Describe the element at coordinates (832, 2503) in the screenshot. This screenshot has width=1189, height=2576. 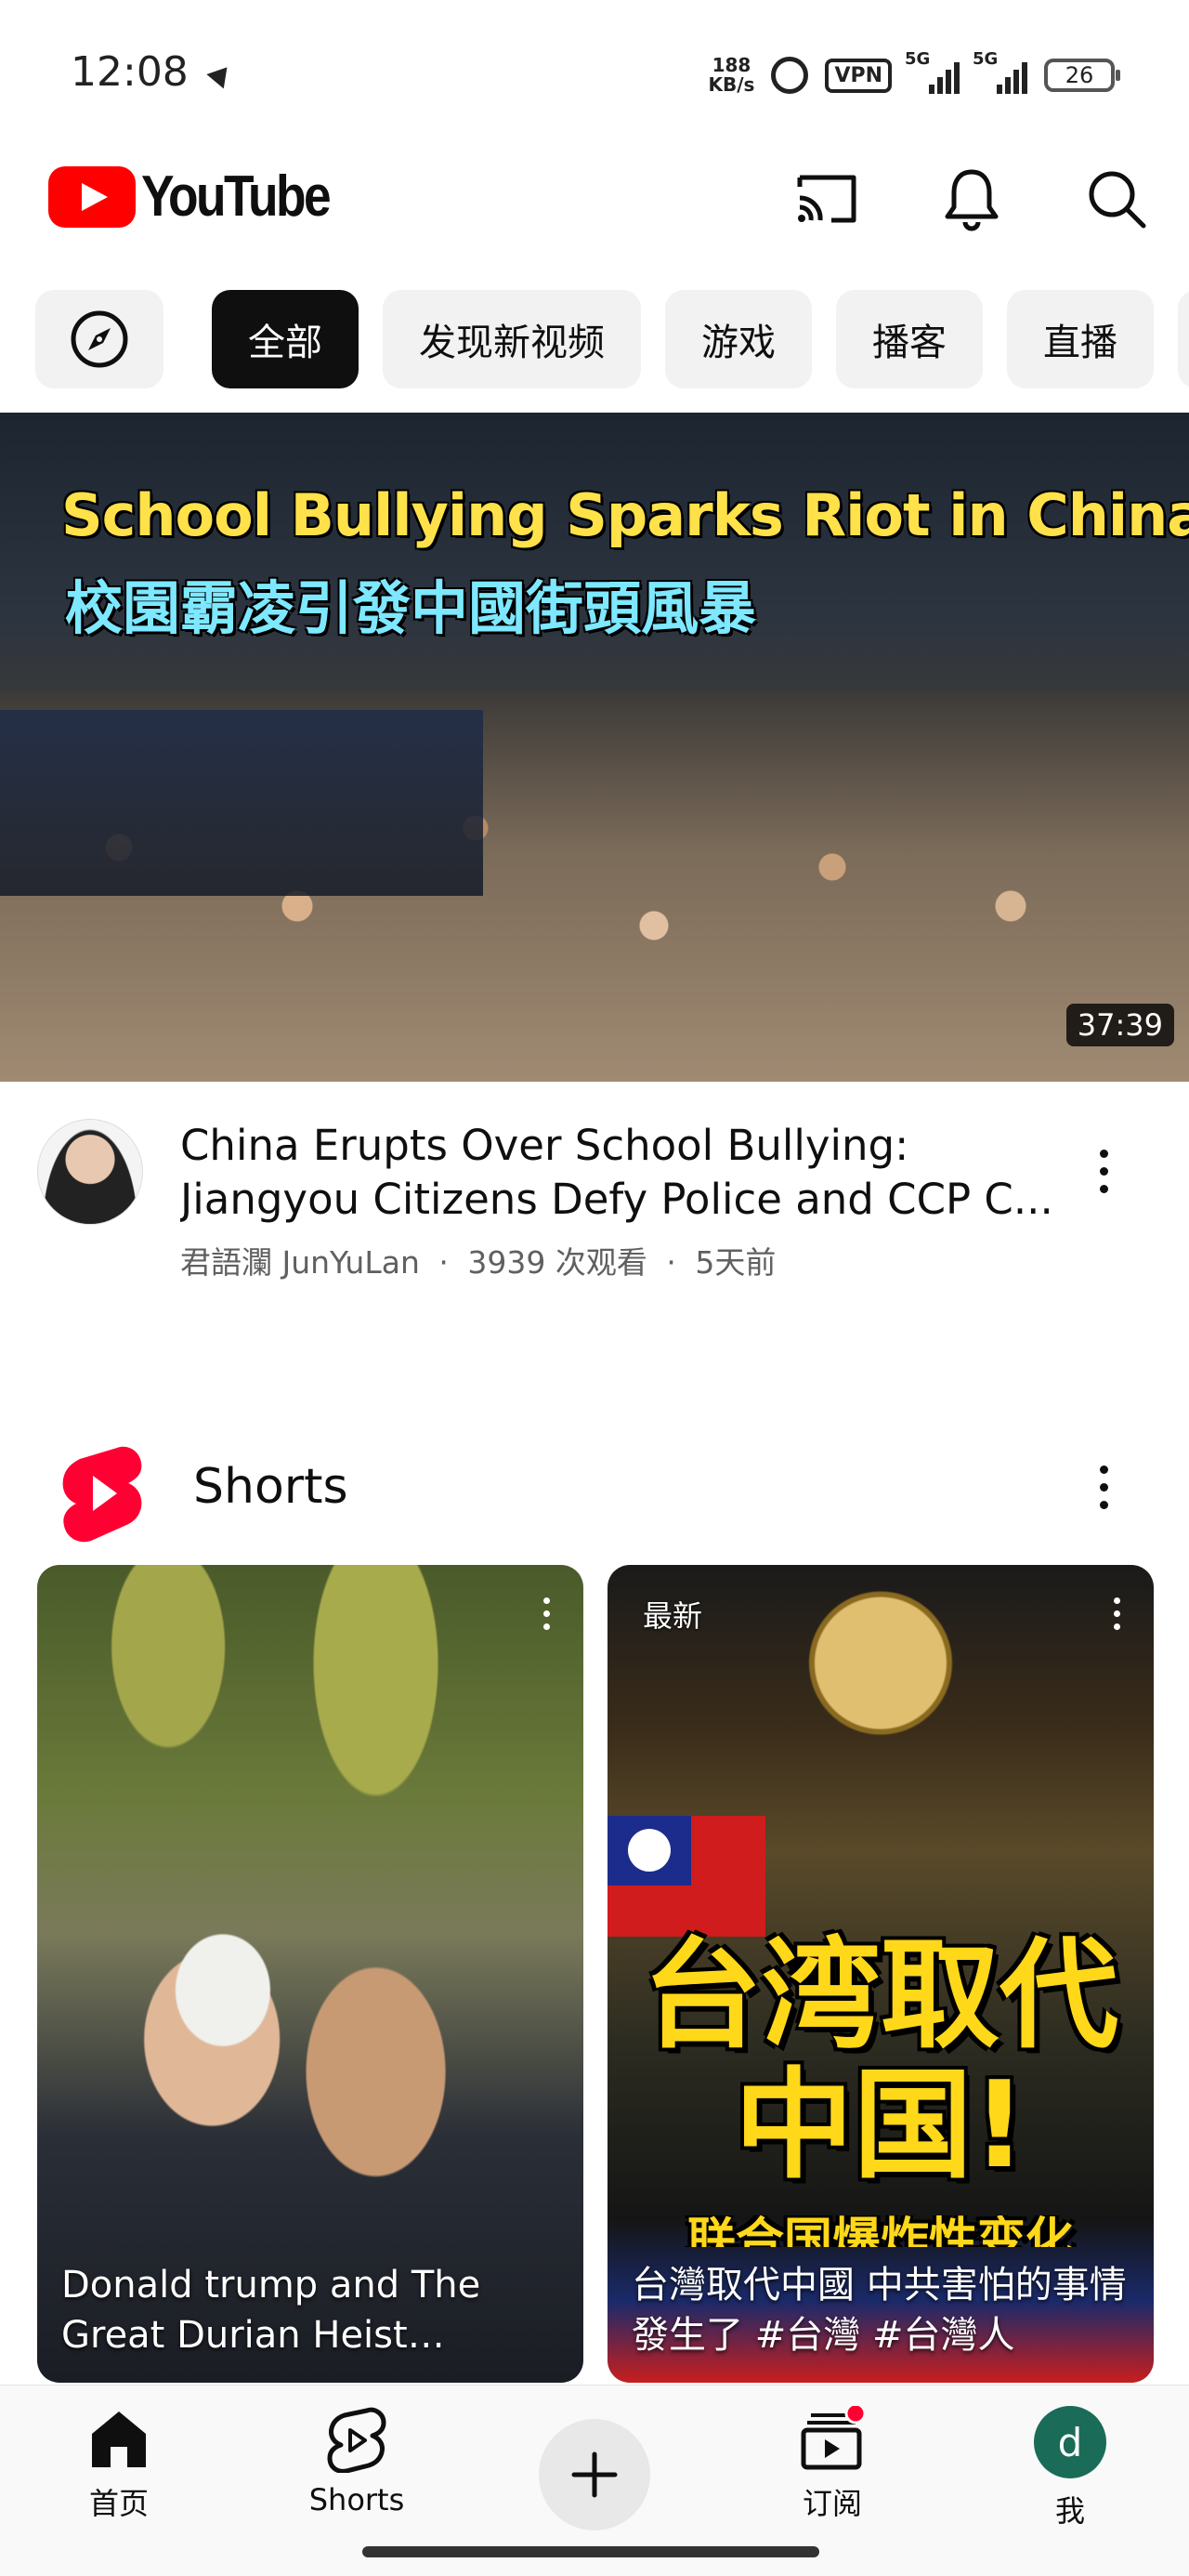
I see `nav-subscriptions-label: 订阅` at that location.